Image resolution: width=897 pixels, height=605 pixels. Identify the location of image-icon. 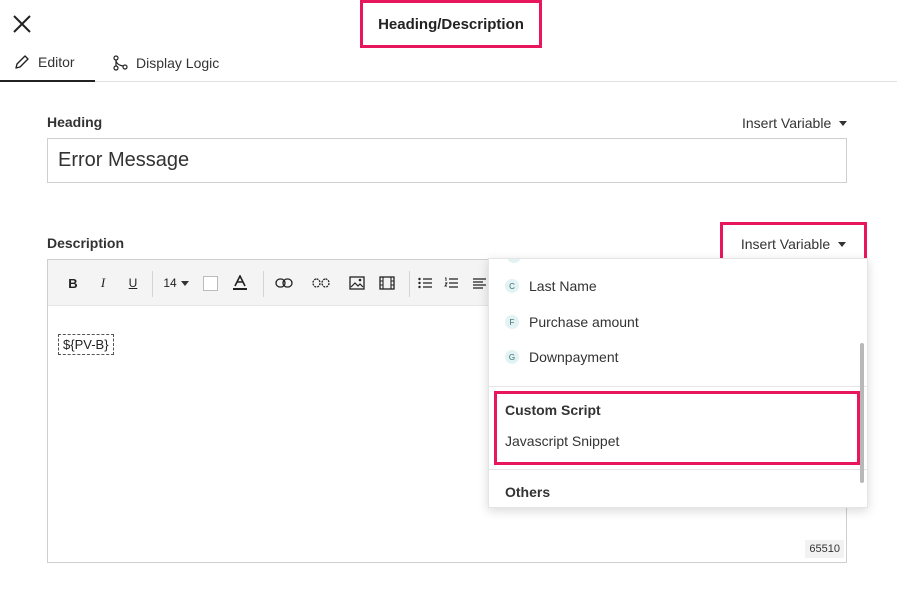
(357, 283).